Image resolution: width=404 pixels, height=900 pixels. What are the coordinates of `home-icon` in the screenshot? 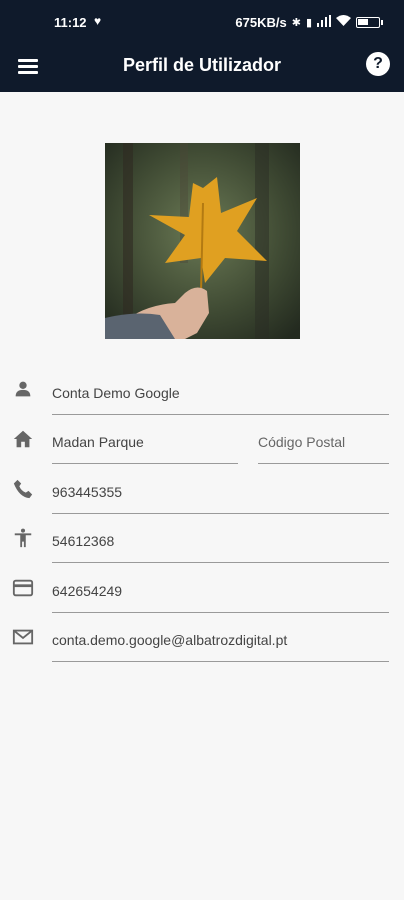 It's located at (23, 439).